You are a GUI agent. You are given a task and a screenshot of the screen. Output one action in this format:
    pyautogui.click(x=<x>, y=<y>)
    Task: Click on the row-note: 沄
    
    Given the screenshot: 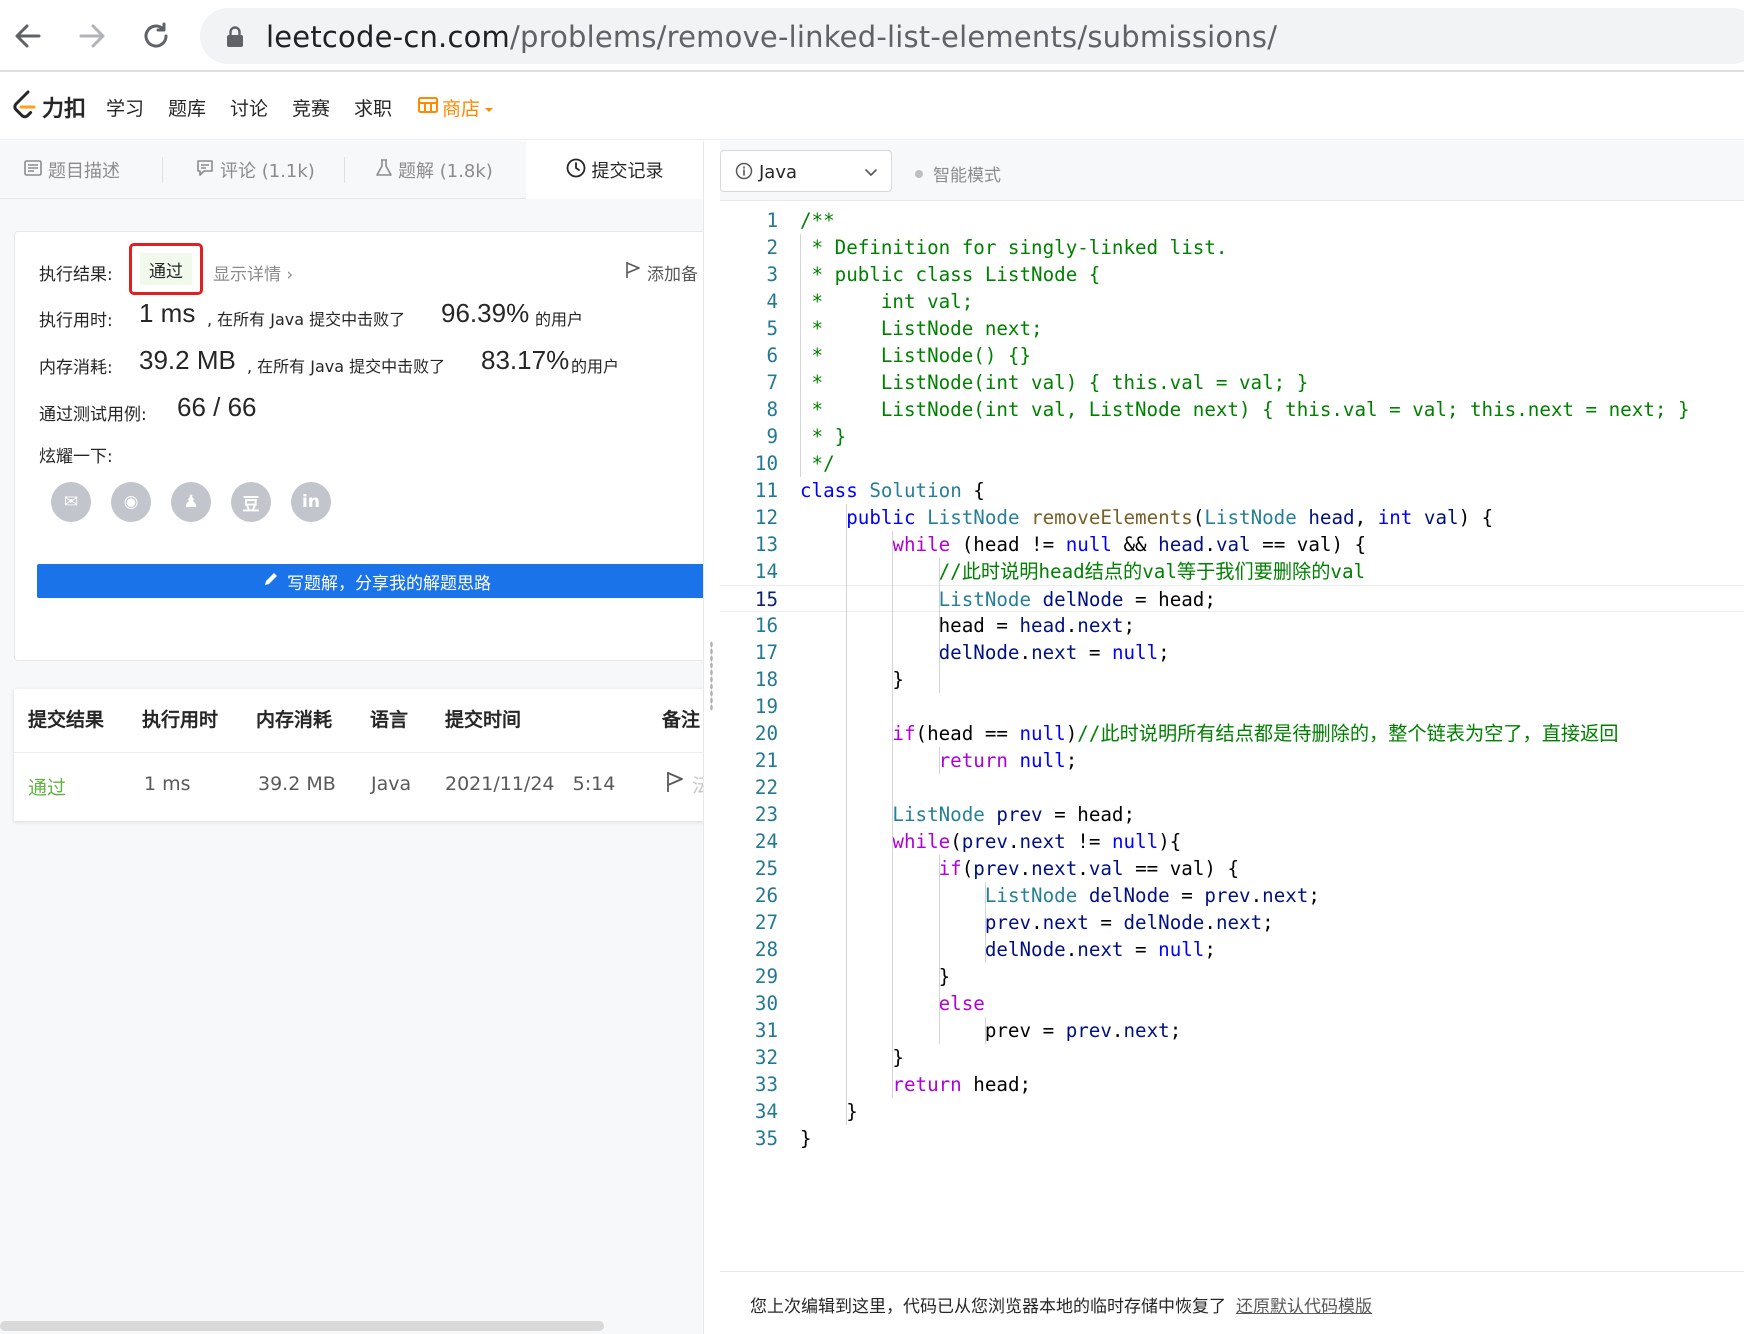 What is the action you would take?
    pyautogui.click(x=684, y=784)
    